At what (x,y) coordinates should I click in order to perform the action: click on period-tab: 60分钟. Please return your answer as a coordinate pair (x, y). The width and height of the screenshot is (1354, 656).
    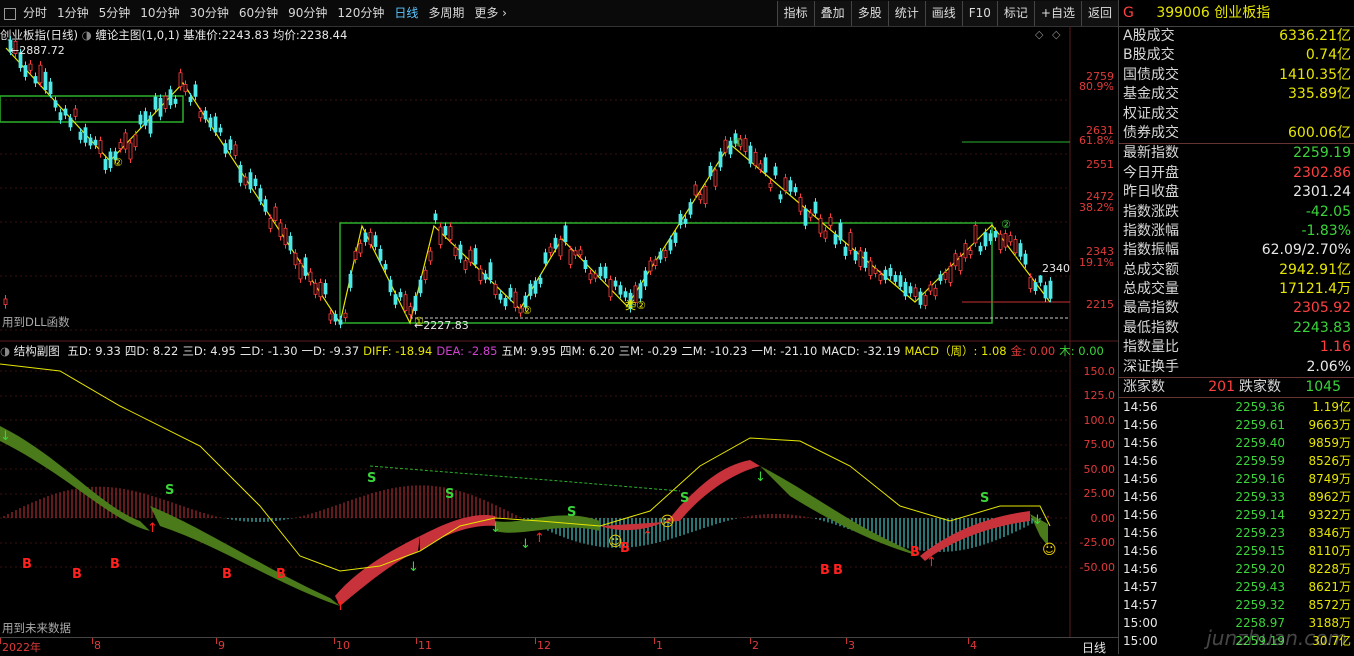
    Looking at the image, I should click on (258, 13).